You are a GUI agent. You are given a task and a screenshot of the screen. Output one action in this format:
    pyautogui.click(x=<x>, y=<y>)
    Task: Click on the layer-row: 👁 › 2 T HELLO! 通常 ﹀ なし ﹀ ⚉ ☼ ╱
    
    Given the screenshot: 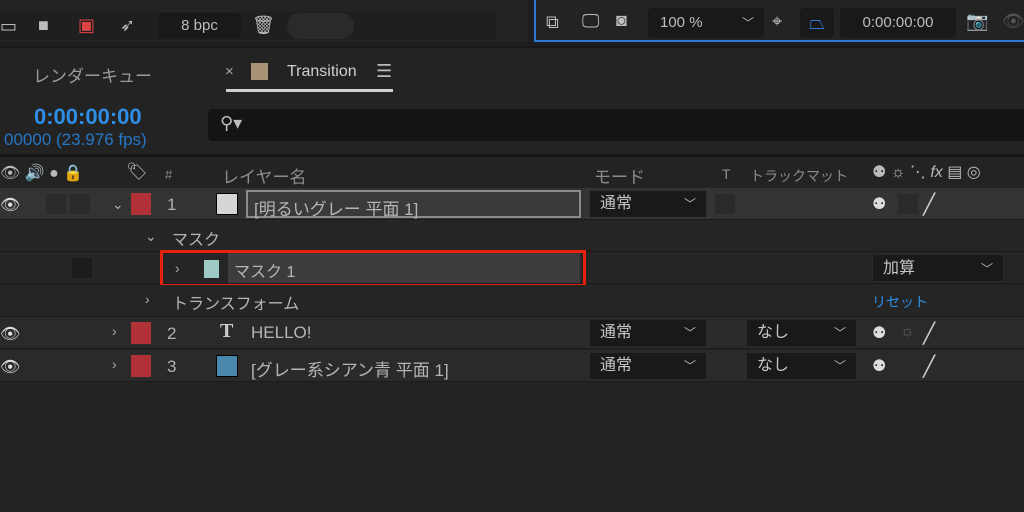 What is the action you would take?
    pyautogui.click(x=512, y=333)
    